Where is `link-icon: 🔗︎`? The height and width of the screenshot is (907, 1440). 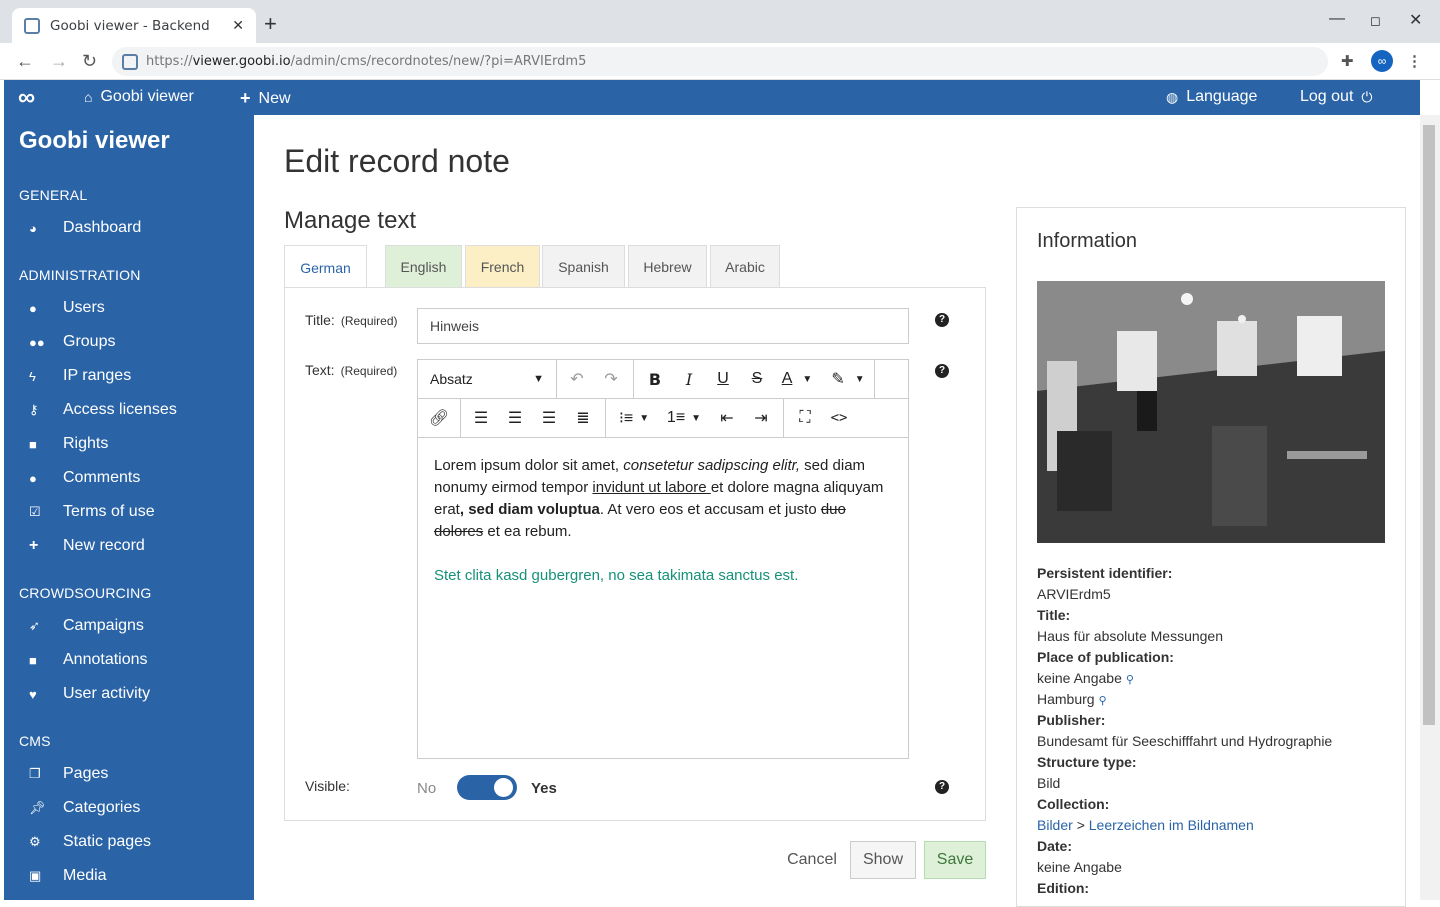
link-icon: 🔗︎ is located at coordinates (439, 418).